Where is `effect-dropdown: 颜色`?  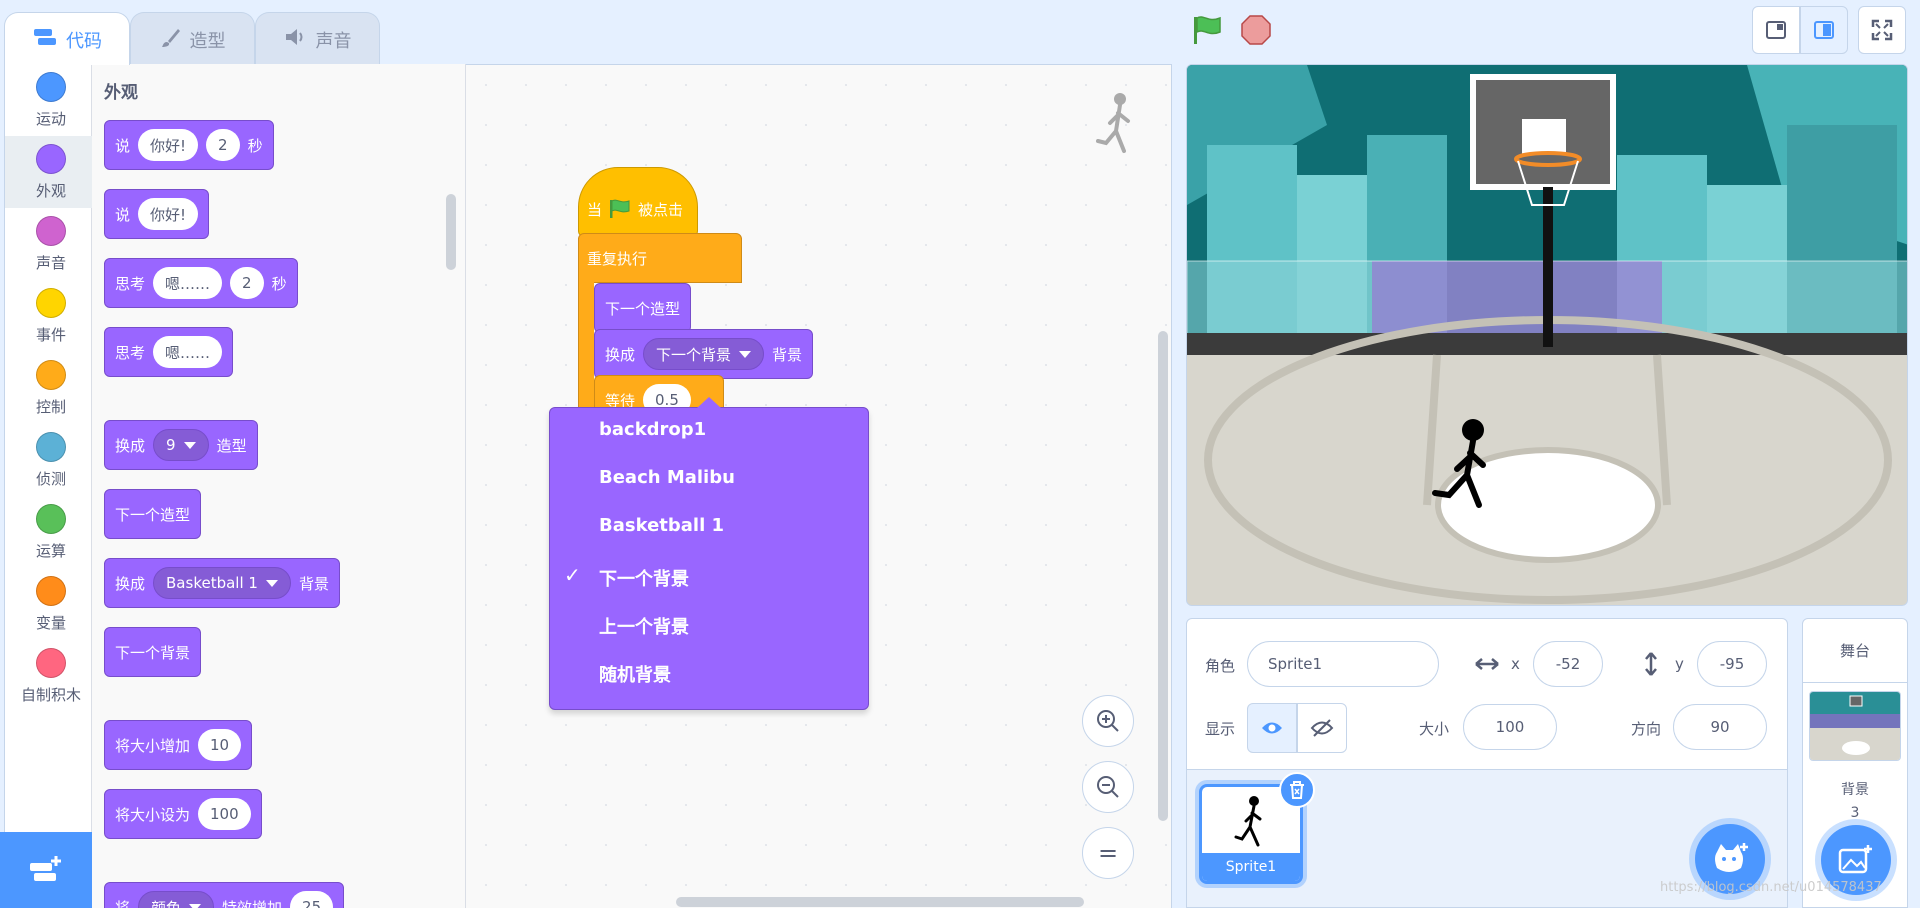 effect-dropdown: 颜色 is located at coordinates (176, 899).